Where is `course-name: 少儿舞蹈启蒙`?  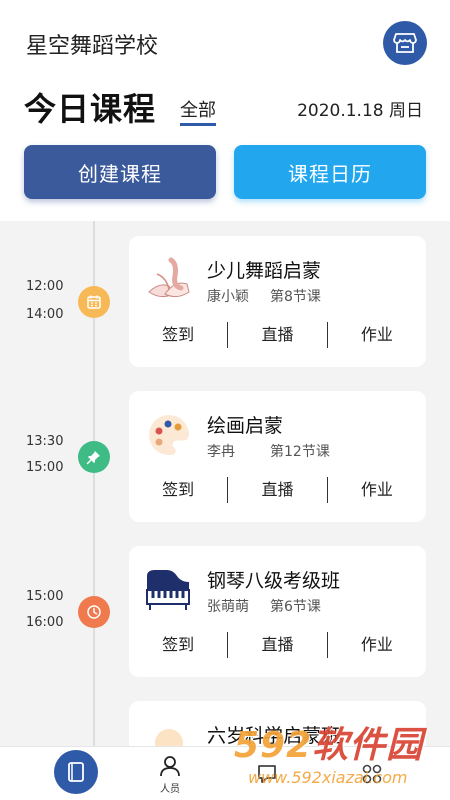 course-name: 少儿舞蹈启蒙 is located at coordinates (264, 271).